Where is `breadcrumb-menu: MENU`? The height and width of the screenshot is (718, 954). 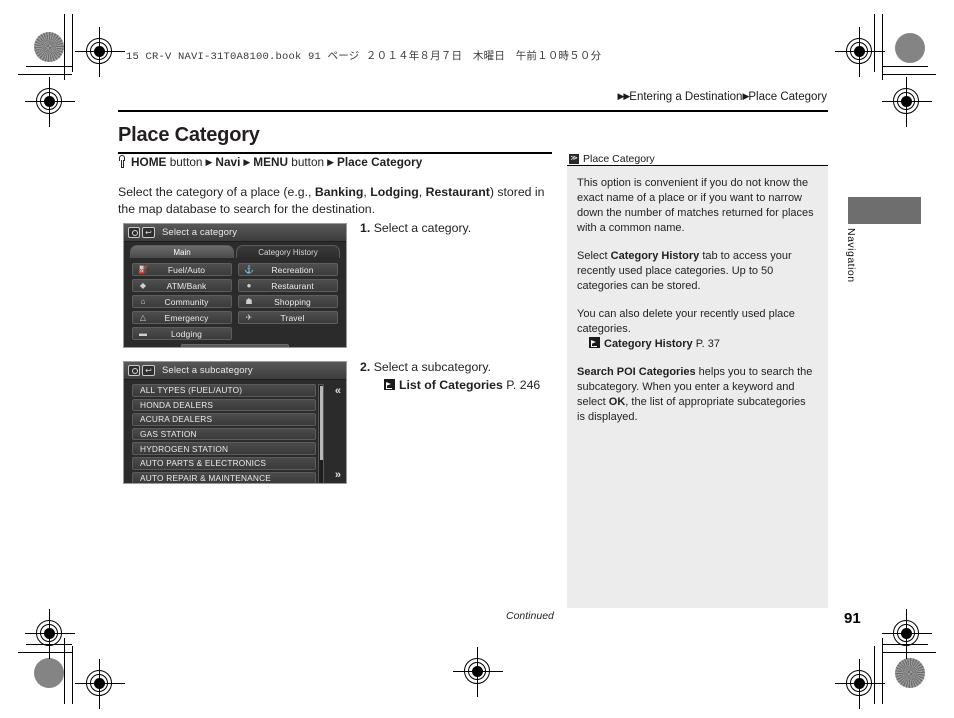 breadcrumb-menu: MENU is located at coordinates (270, 162).